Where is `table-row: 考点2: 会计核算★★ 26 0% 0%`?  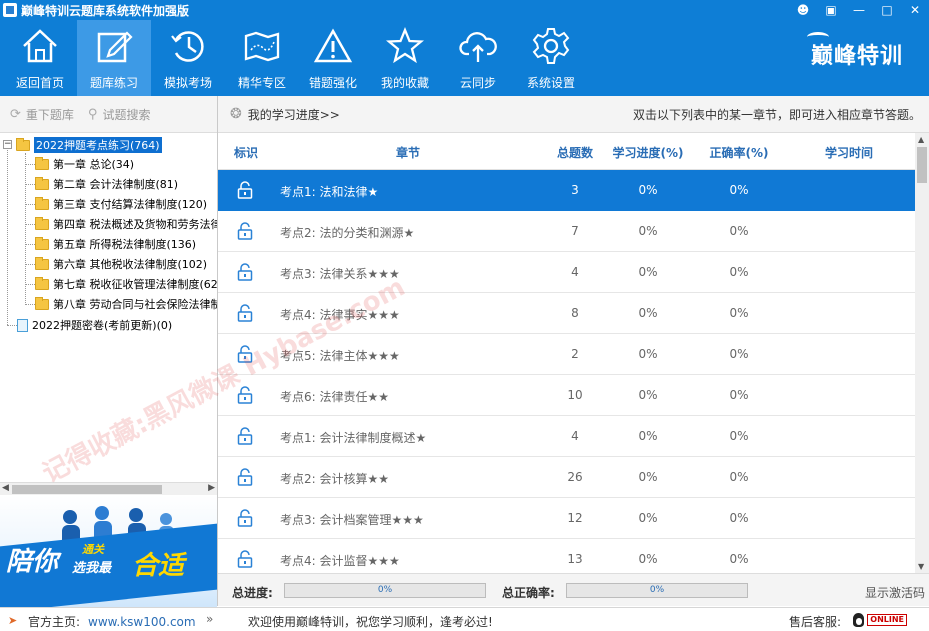
table-row: 考点2: 会计核算★★ 26 0% 0% is located at coordinates (566, 477).